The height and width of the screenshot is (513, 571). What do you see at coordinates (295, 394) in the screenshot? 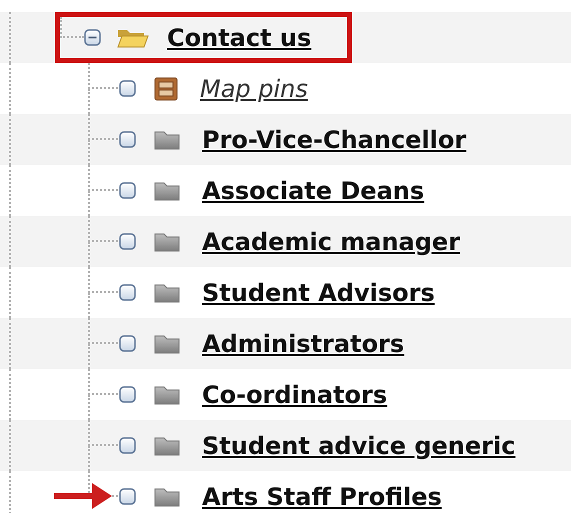
I see `tree-link: Co-ordinators` at bounding box center [295, 394].